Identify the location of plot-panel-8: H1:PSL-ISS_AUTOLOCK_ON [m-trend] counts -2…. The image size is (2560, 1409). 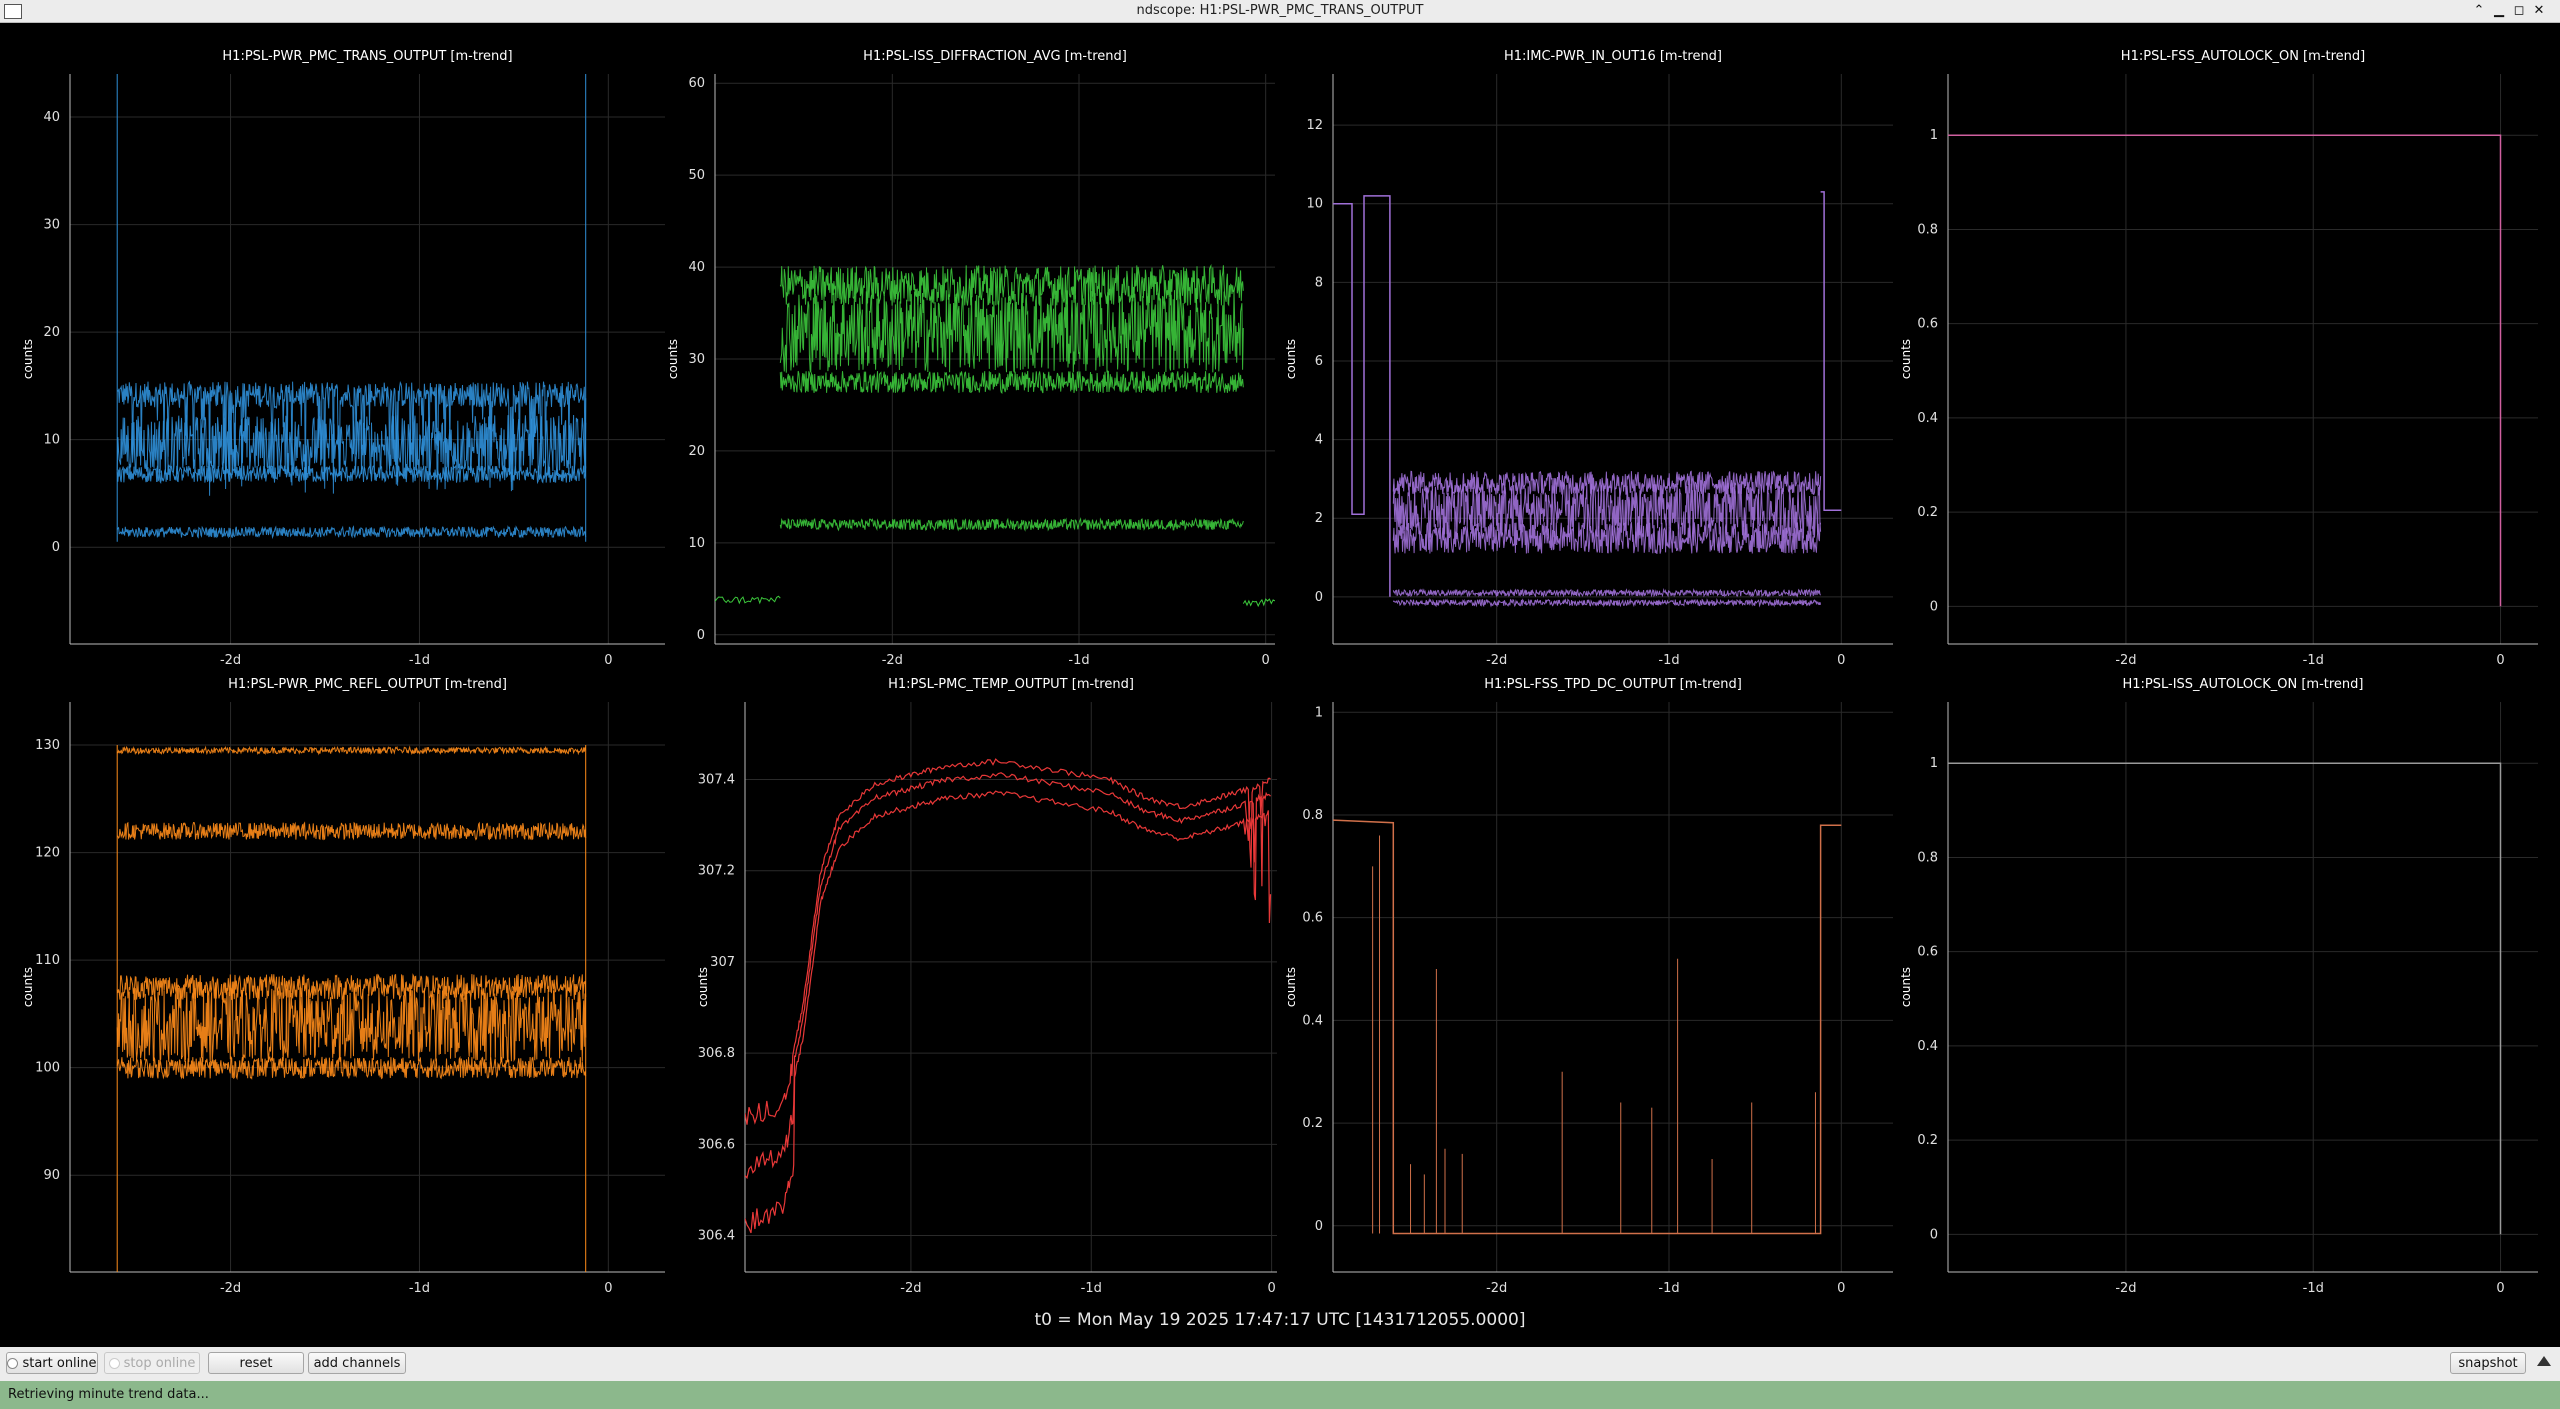
(2218, 986).